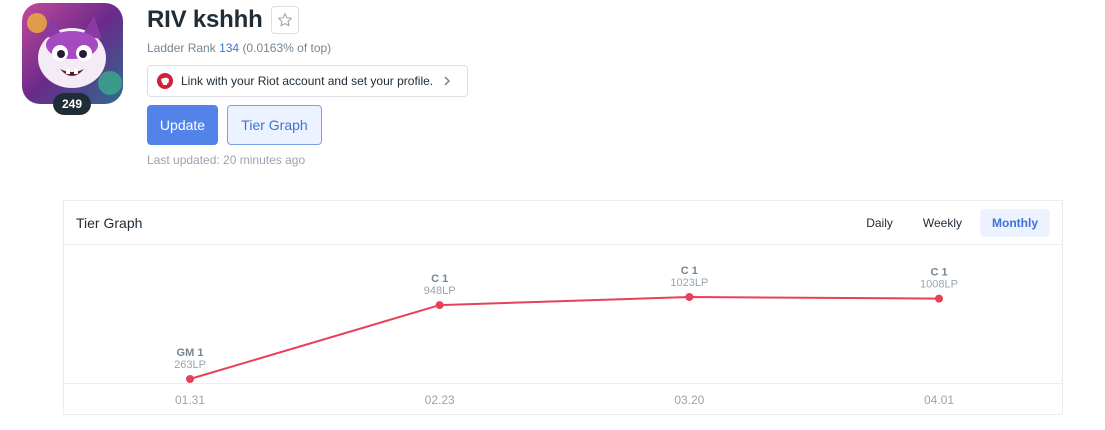  I want to click on chevron-right-icon, so click(447, 81).